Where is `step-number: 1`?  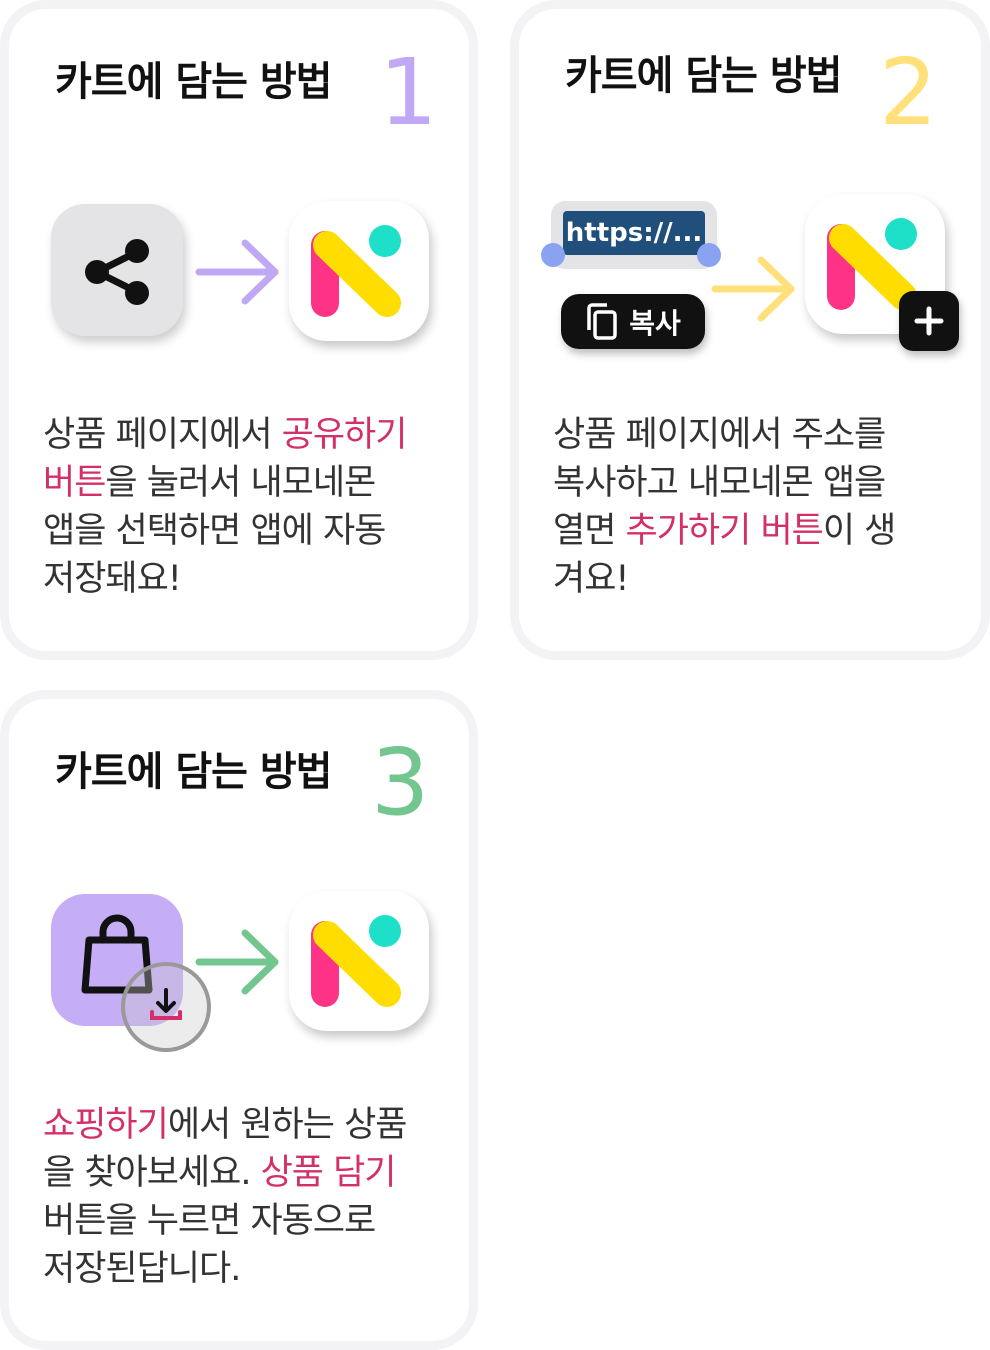 step-number: 1 is located at coordinates (408, 92).